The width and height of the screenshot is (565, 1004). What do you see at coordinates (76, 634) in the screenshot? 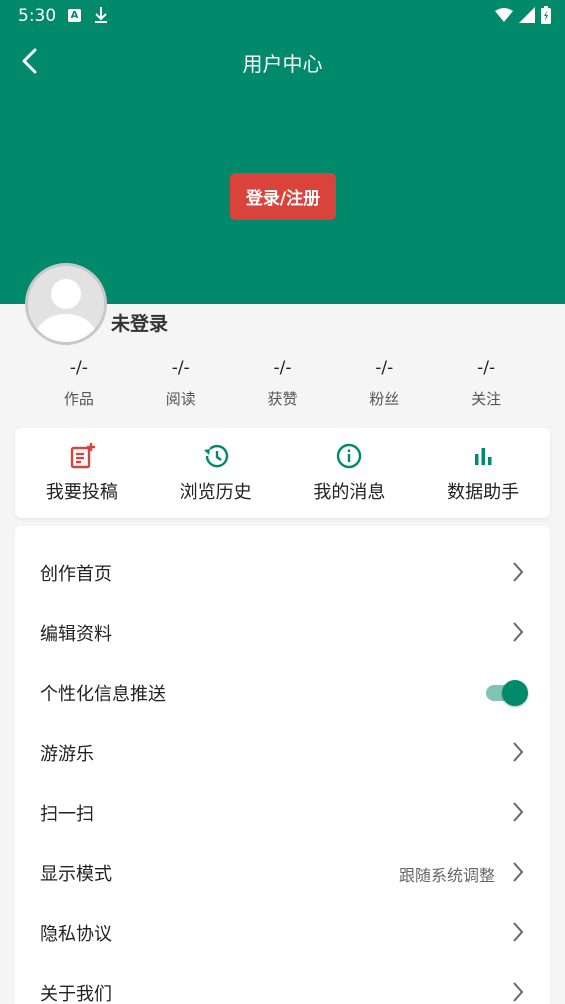
I see `menu-label: 编辑资料` at bounding box center [76, 634].